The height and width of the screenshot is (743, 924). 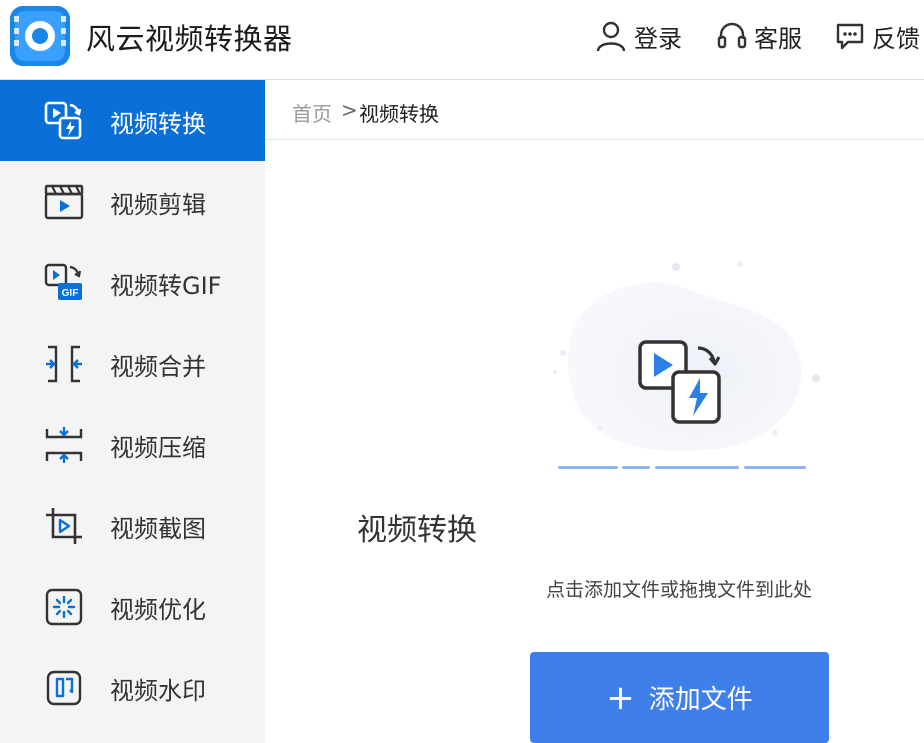 I want to click on app-header: 风云视频转换器 登录 客服 反馈, so click(x=462, y=40).